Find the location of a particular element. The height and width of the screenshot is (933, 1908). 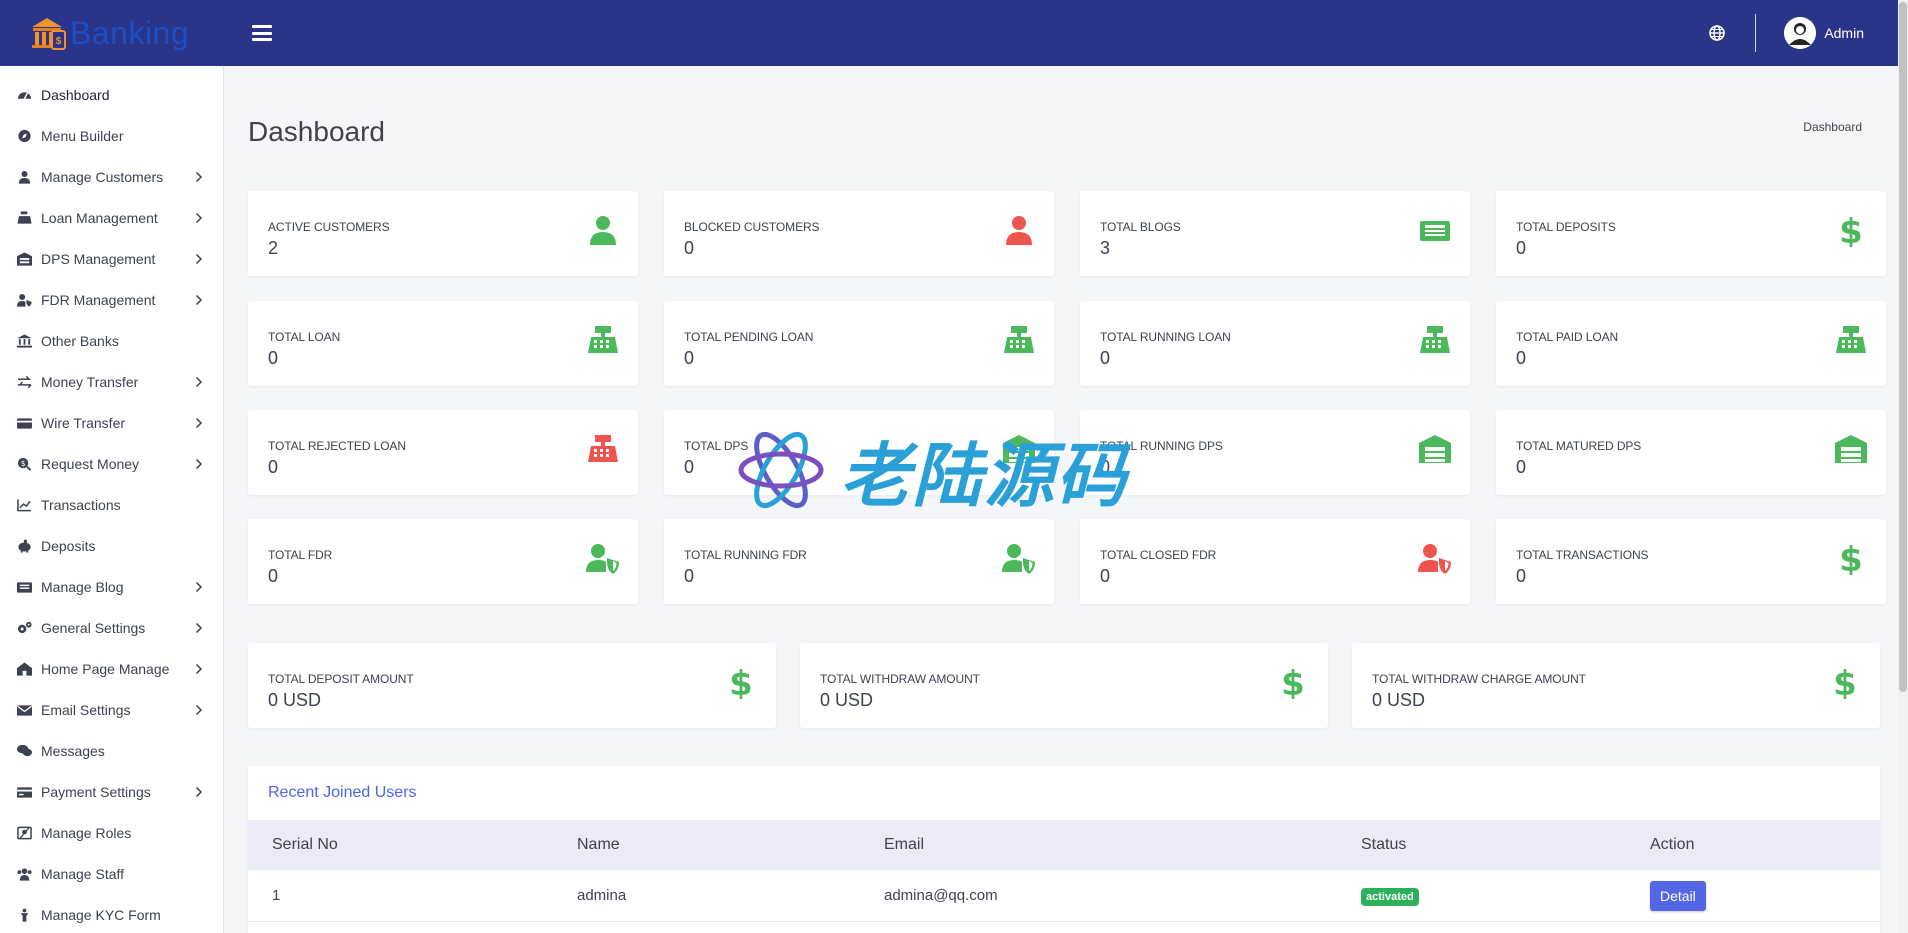

sidebar-item-deposits: Deposits is located at coordinates (111, 545).